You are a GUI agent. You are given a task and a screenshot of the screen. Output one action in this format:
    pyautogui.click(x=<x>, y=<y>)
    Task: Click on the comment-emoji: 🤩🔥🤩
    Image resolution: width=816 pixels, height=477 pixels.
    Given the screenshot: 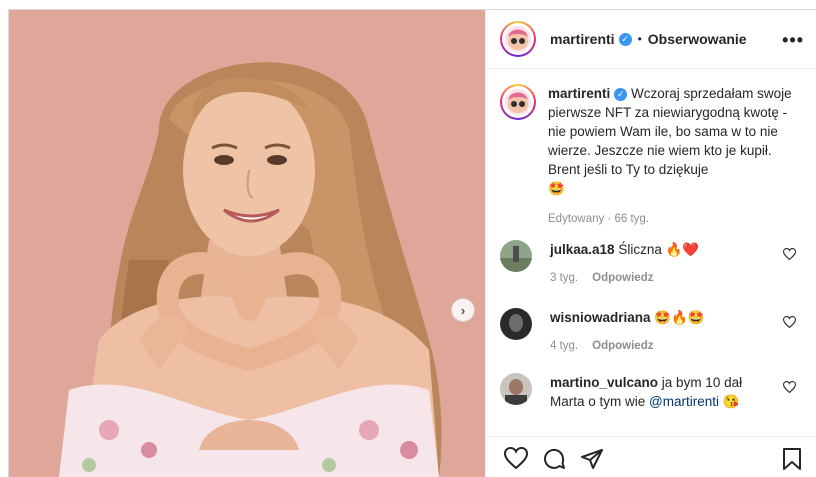 What is the action you would take?
    pyautogui.click(x=679, y=317)
    